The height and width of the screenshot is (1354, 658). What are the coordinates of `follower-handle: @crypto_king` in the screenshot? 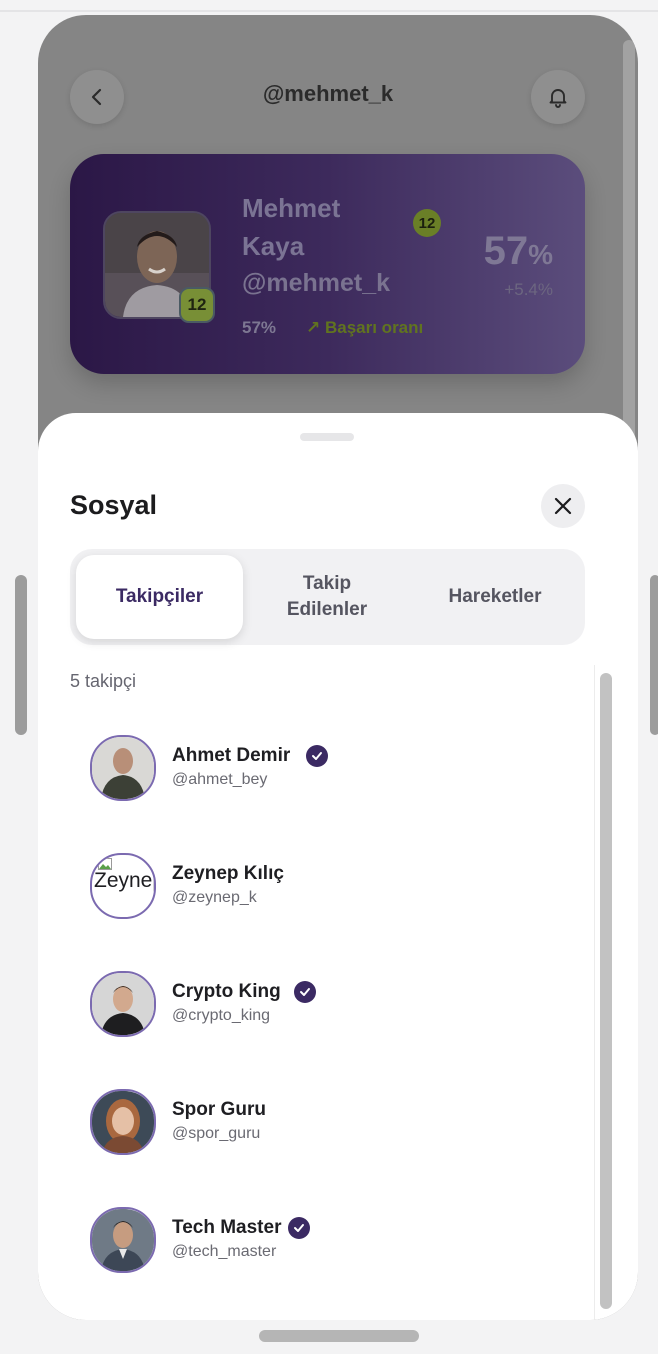 It's located at (221, 1015).